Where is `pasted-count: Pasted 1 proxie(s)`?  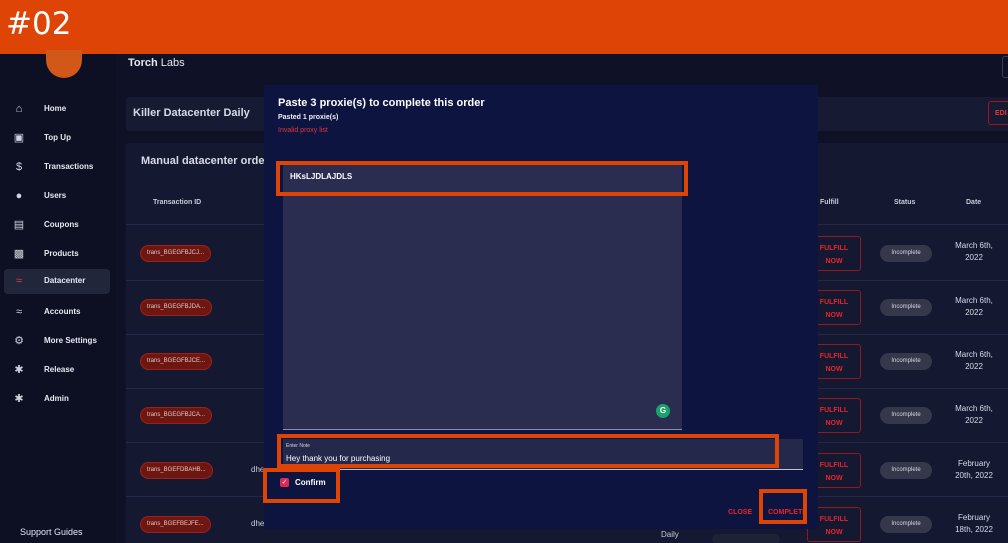
pasted-count: Pasted 1 proxie(s) is located at coordinates (308, 117).